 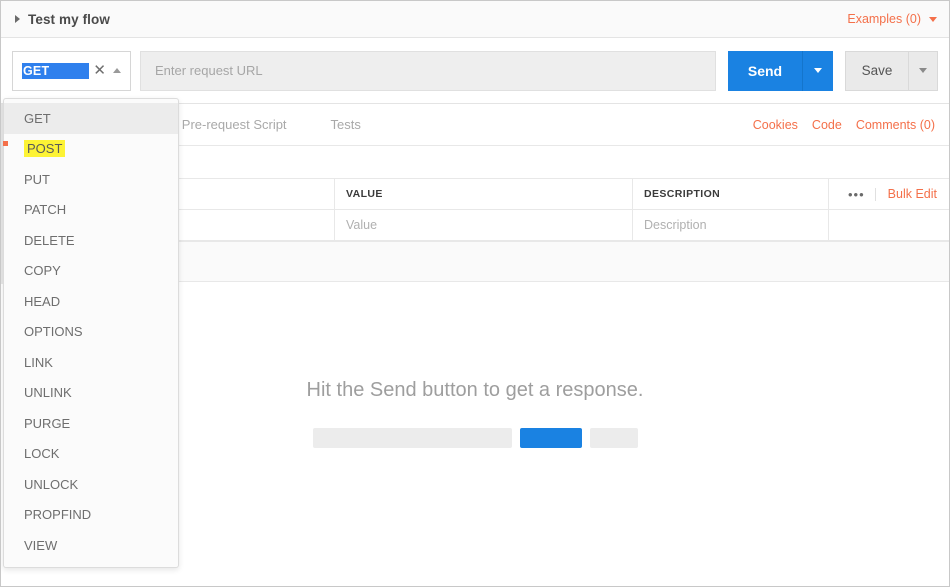 I want to click on bulk-edit-button: Bulk Edit, so click(x=912, y=194).